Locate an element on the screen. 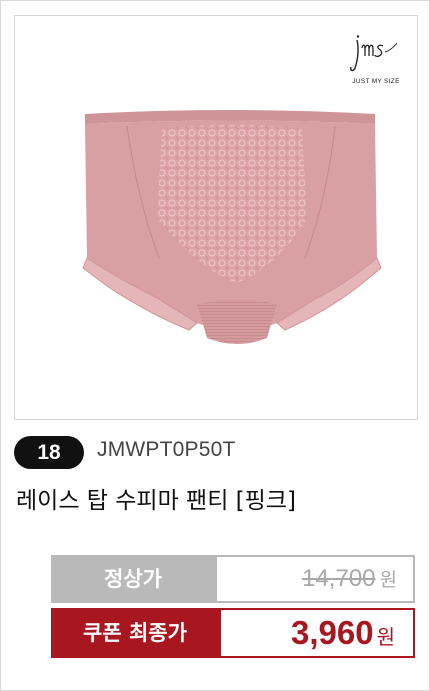  regular-price-unit: 원 is located at coordinates (388, 580).